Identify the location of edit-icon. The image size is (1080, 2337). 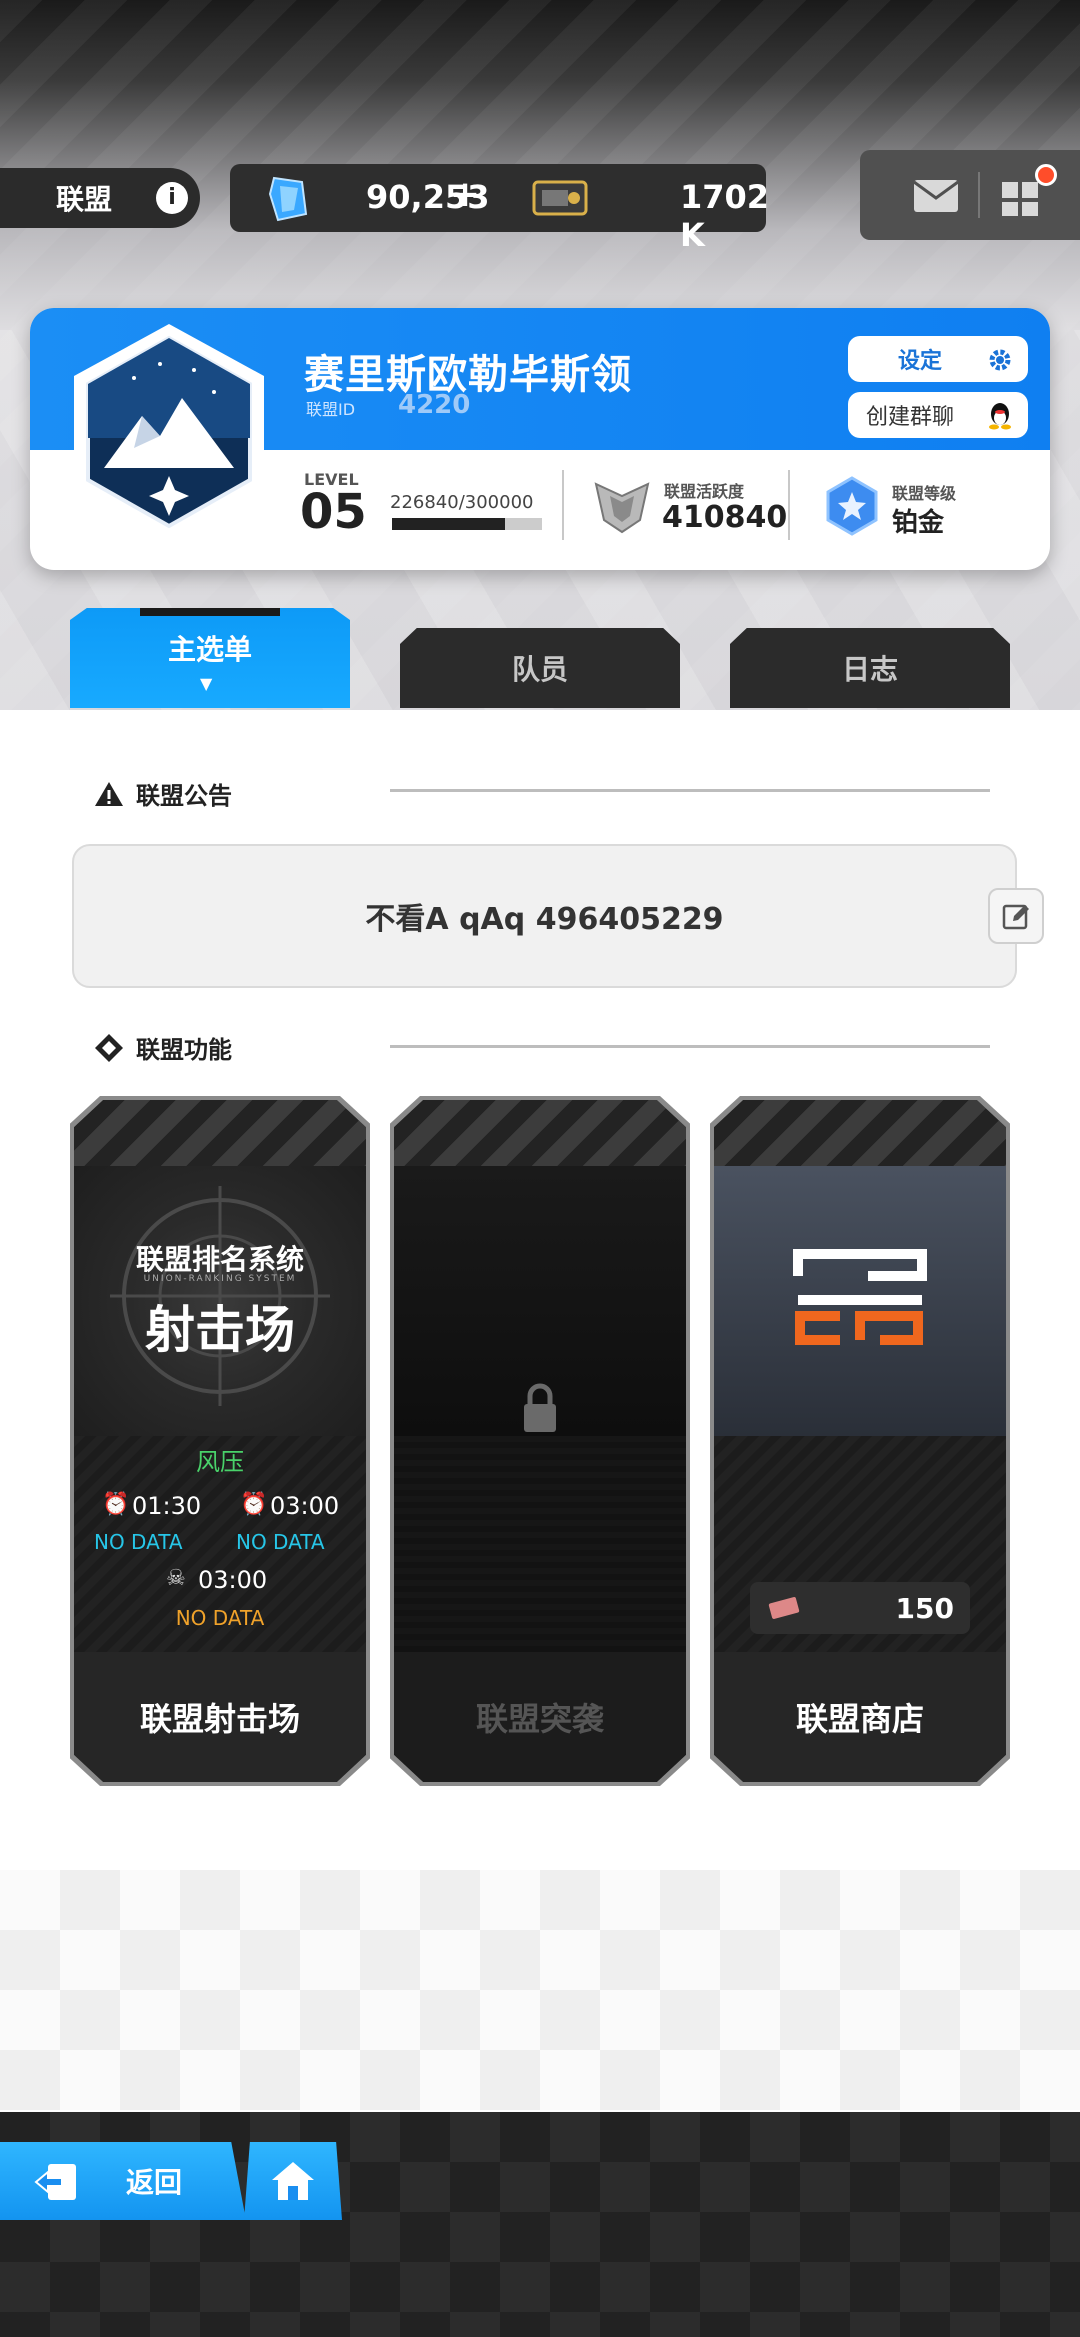
(1015, 917).